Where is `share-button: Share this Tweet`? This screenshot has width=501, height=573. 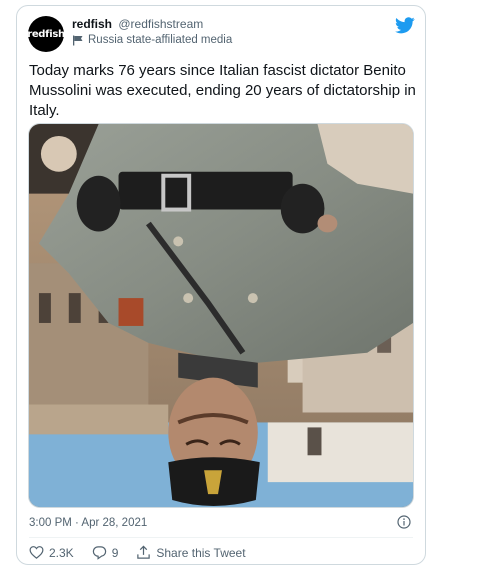
share-button: Share this Tweet is located at coordinates (191, 552).